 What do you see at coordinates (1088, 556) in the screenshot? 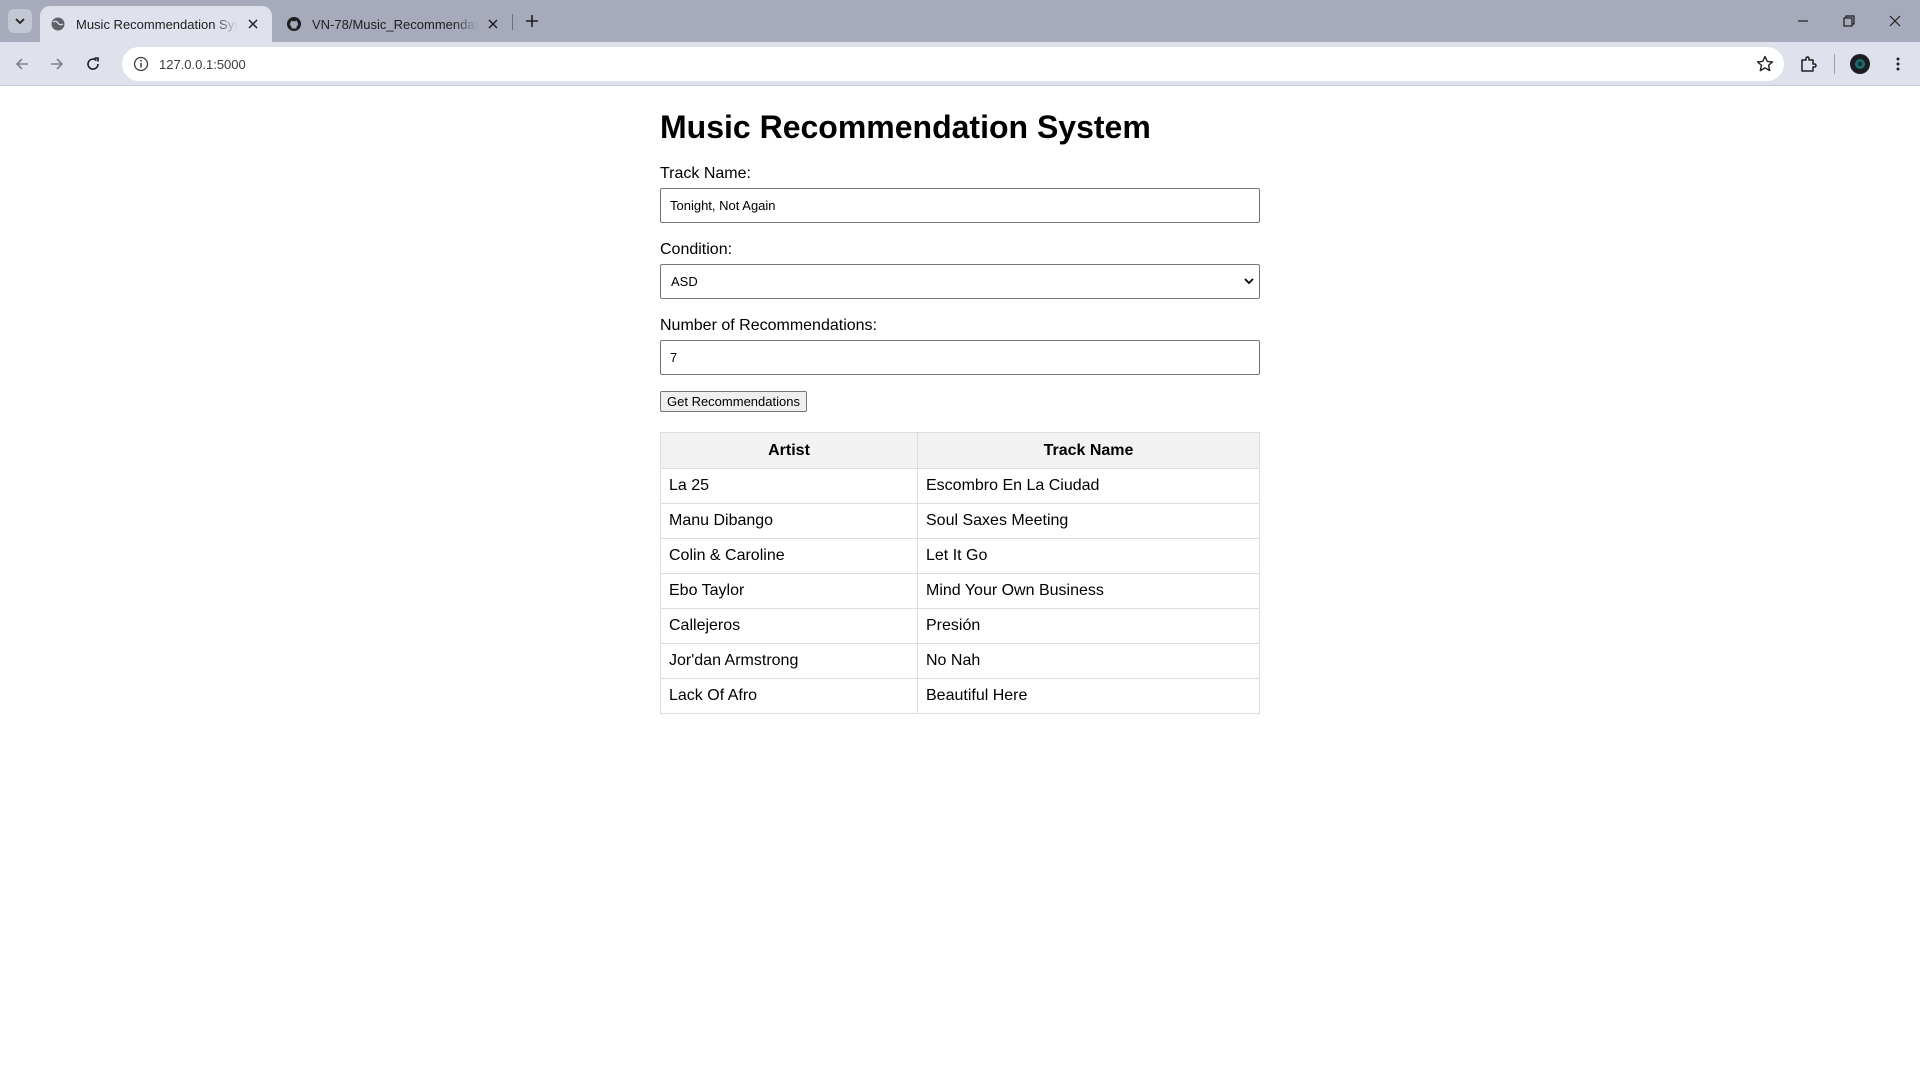
I see `track-cell: Let It Go` at bounding box center [1088, 556].